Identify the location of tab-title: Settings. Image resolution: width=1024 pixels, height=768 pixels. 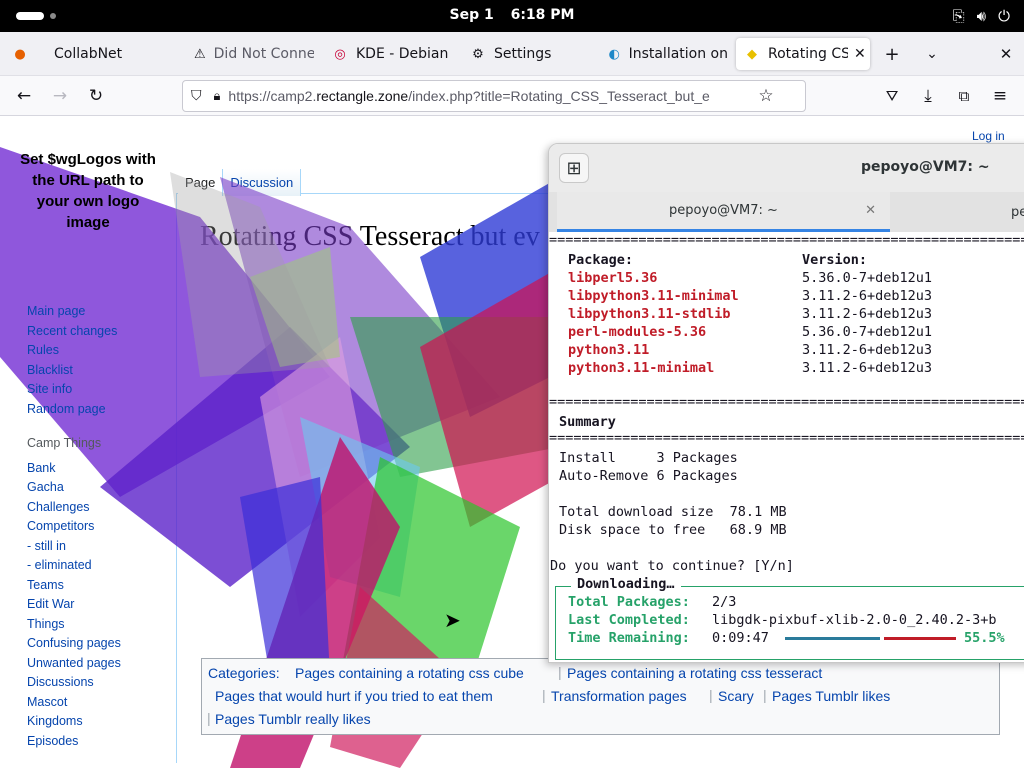
(523, 54).